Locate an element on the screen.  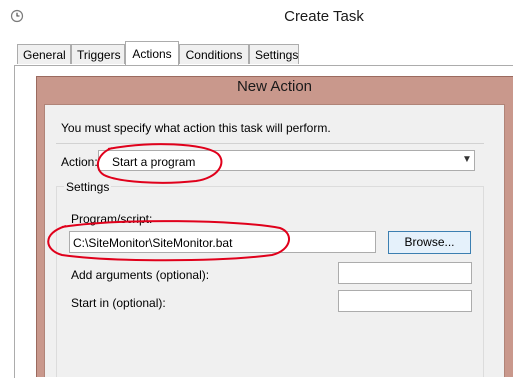
create-task-title: Create Task is located at coordinates (324, 16).